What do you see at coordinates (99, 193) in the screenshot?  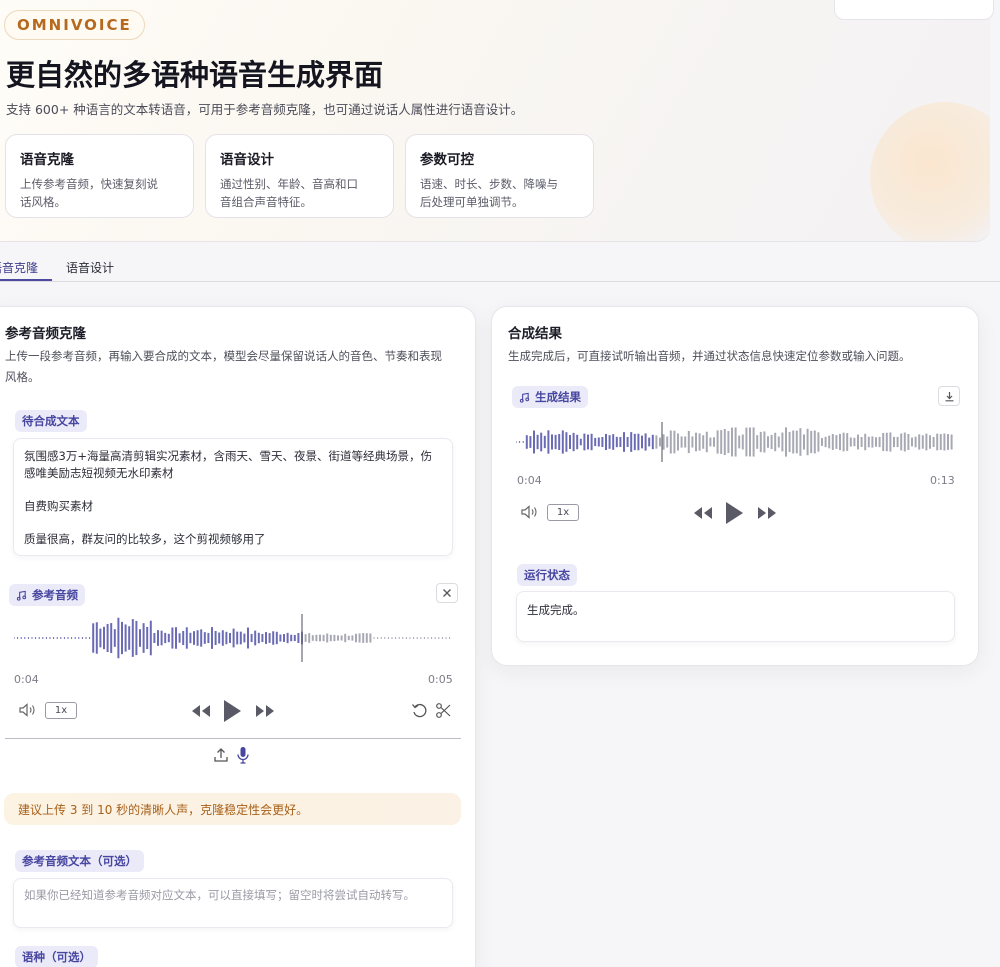 I see `feature-desc: 上传参考音频，快速复刻说 话风格。` at bounding box center [99, 193].